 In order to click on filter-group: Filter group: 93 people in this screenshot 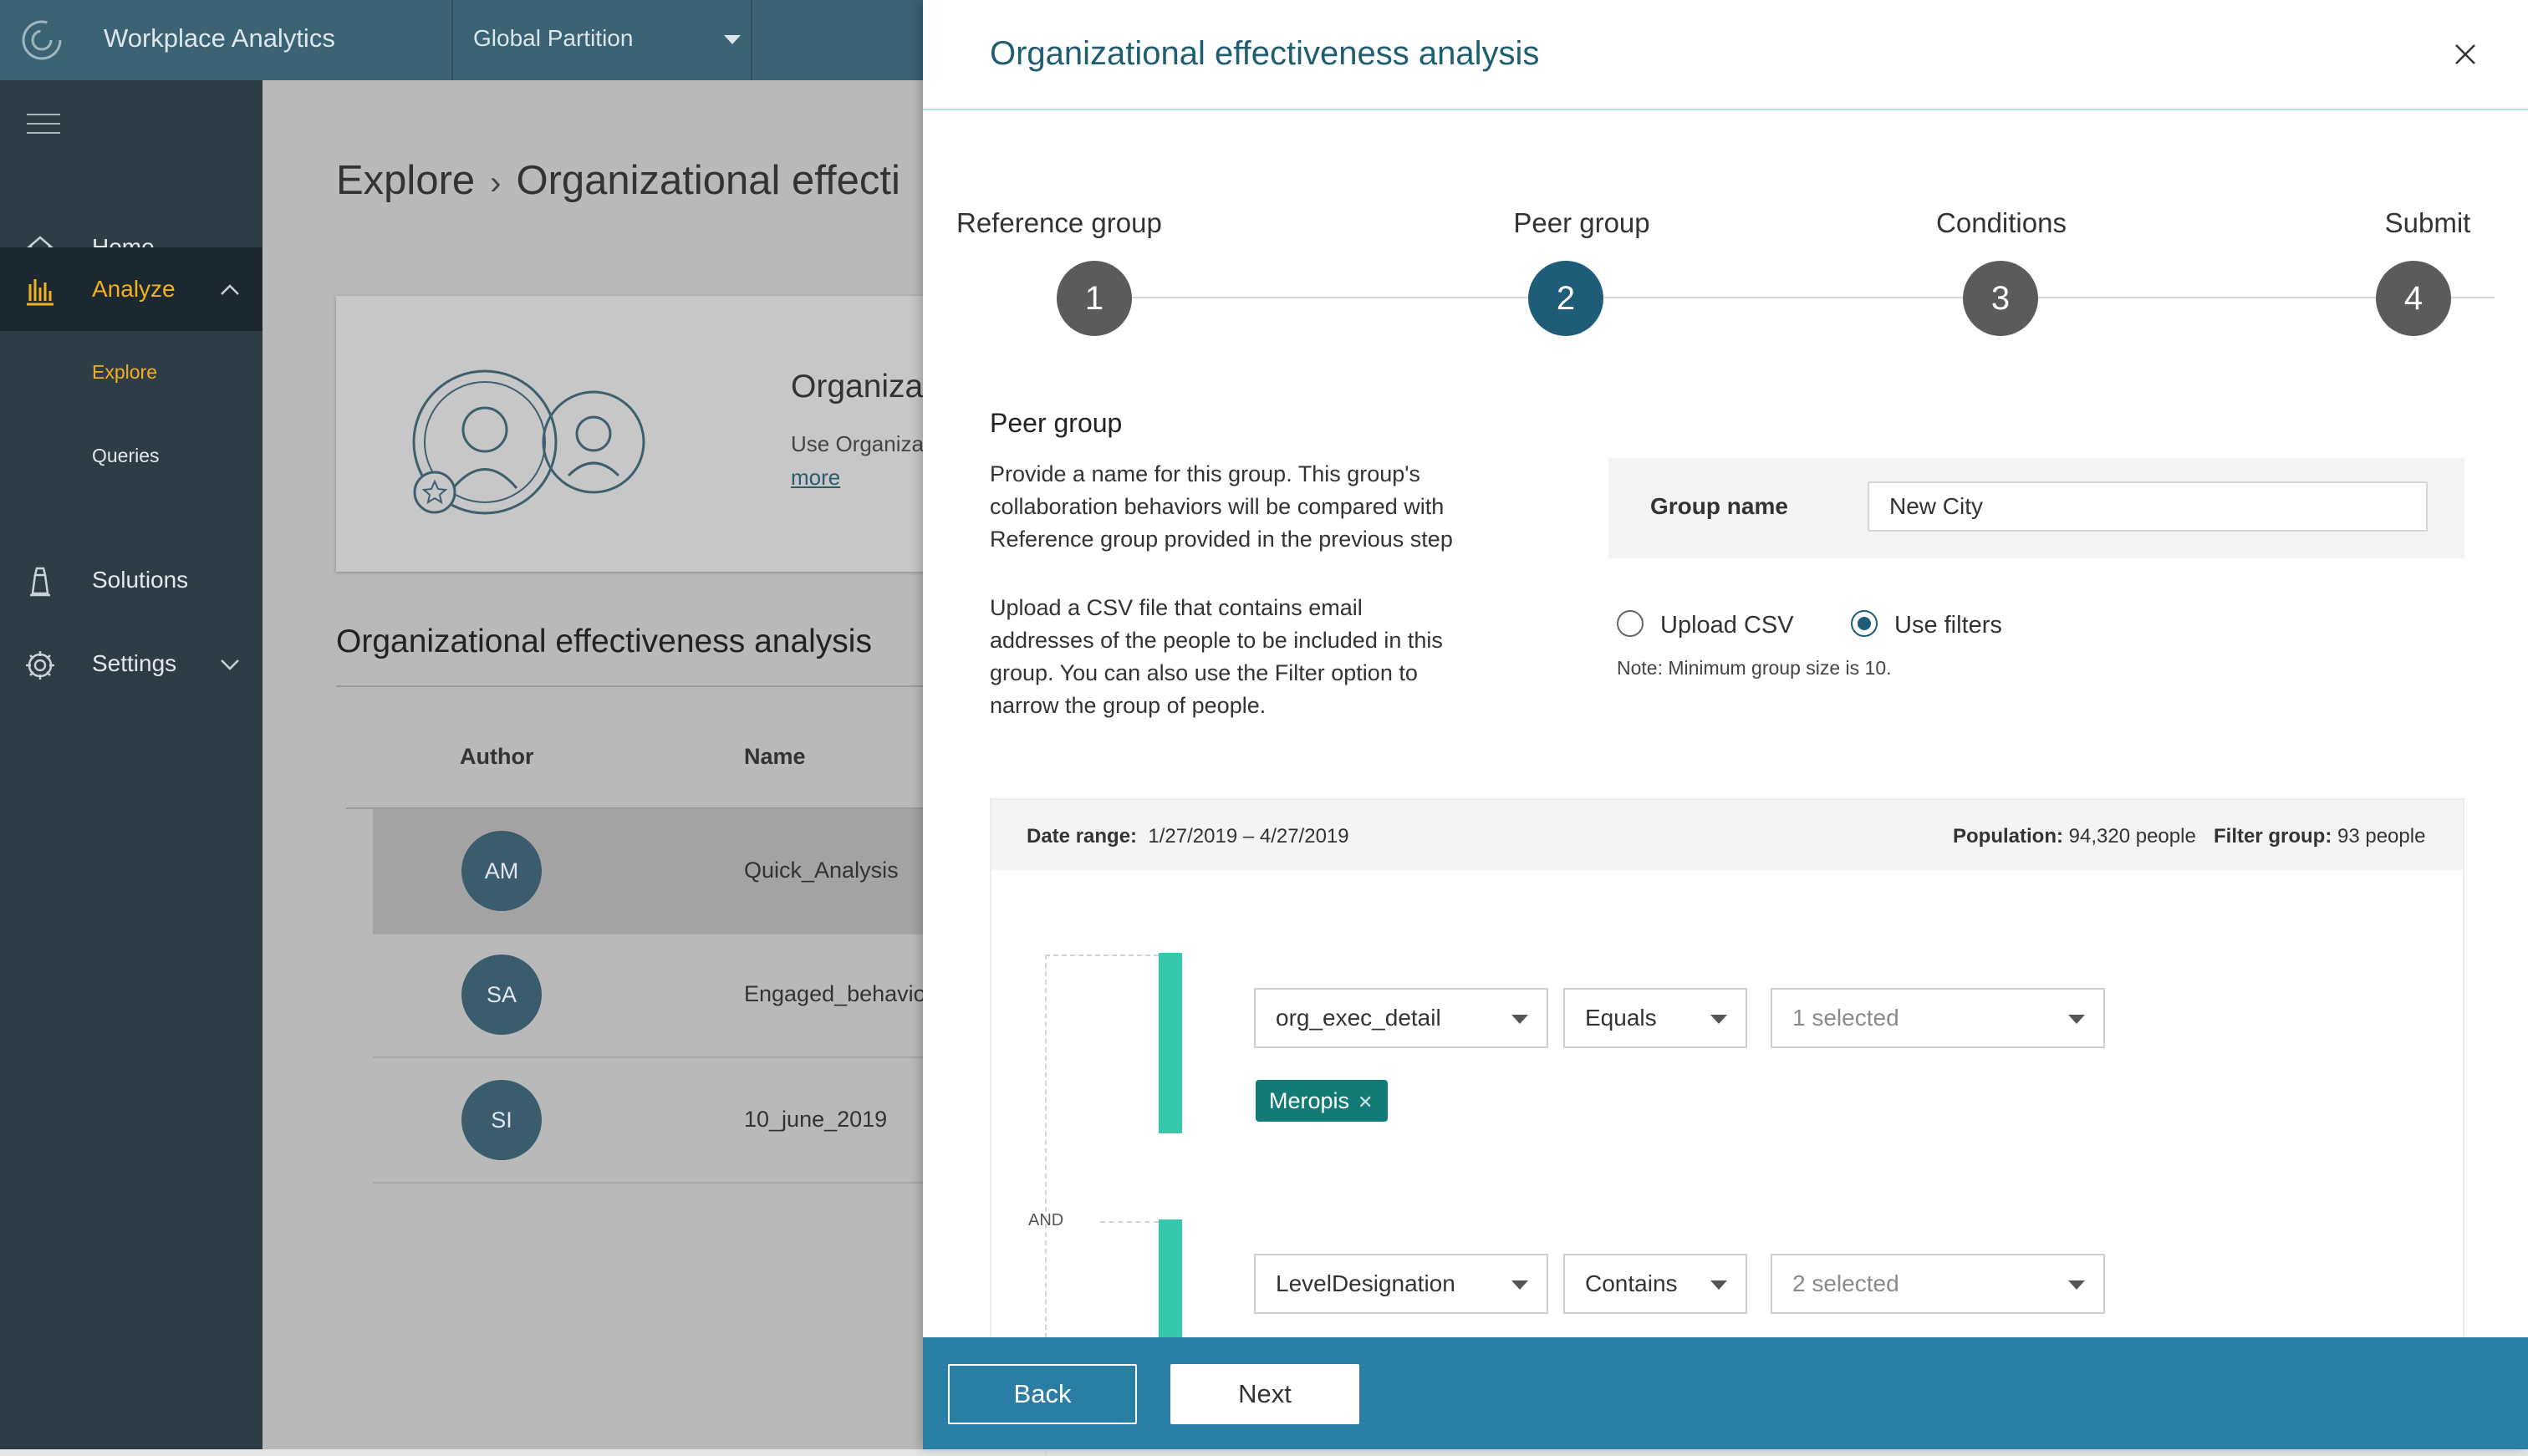, I will do `click(2319, 836)`.